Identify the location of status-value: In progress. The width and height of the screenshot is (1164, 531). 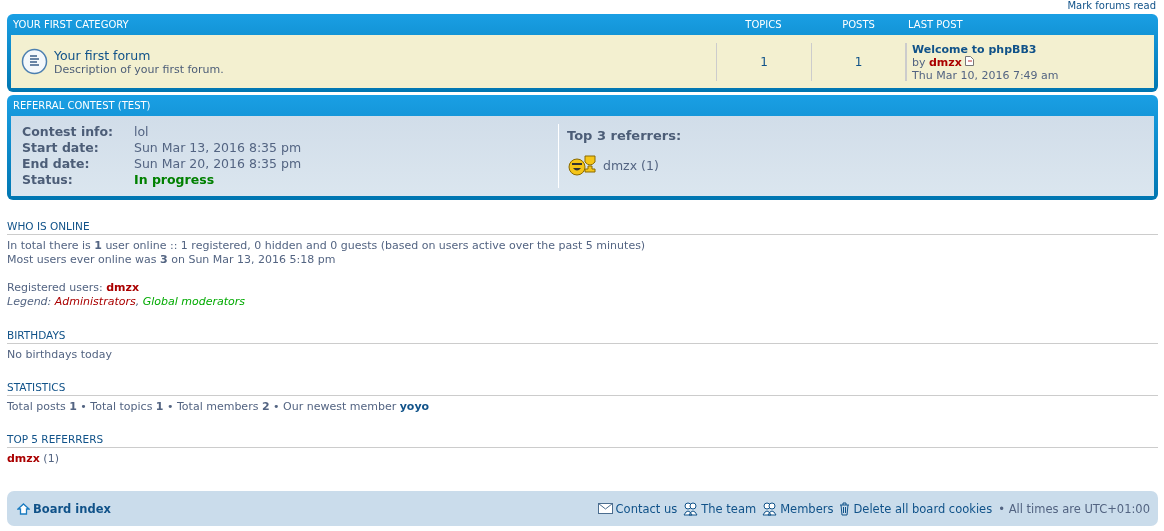
(175, 180).